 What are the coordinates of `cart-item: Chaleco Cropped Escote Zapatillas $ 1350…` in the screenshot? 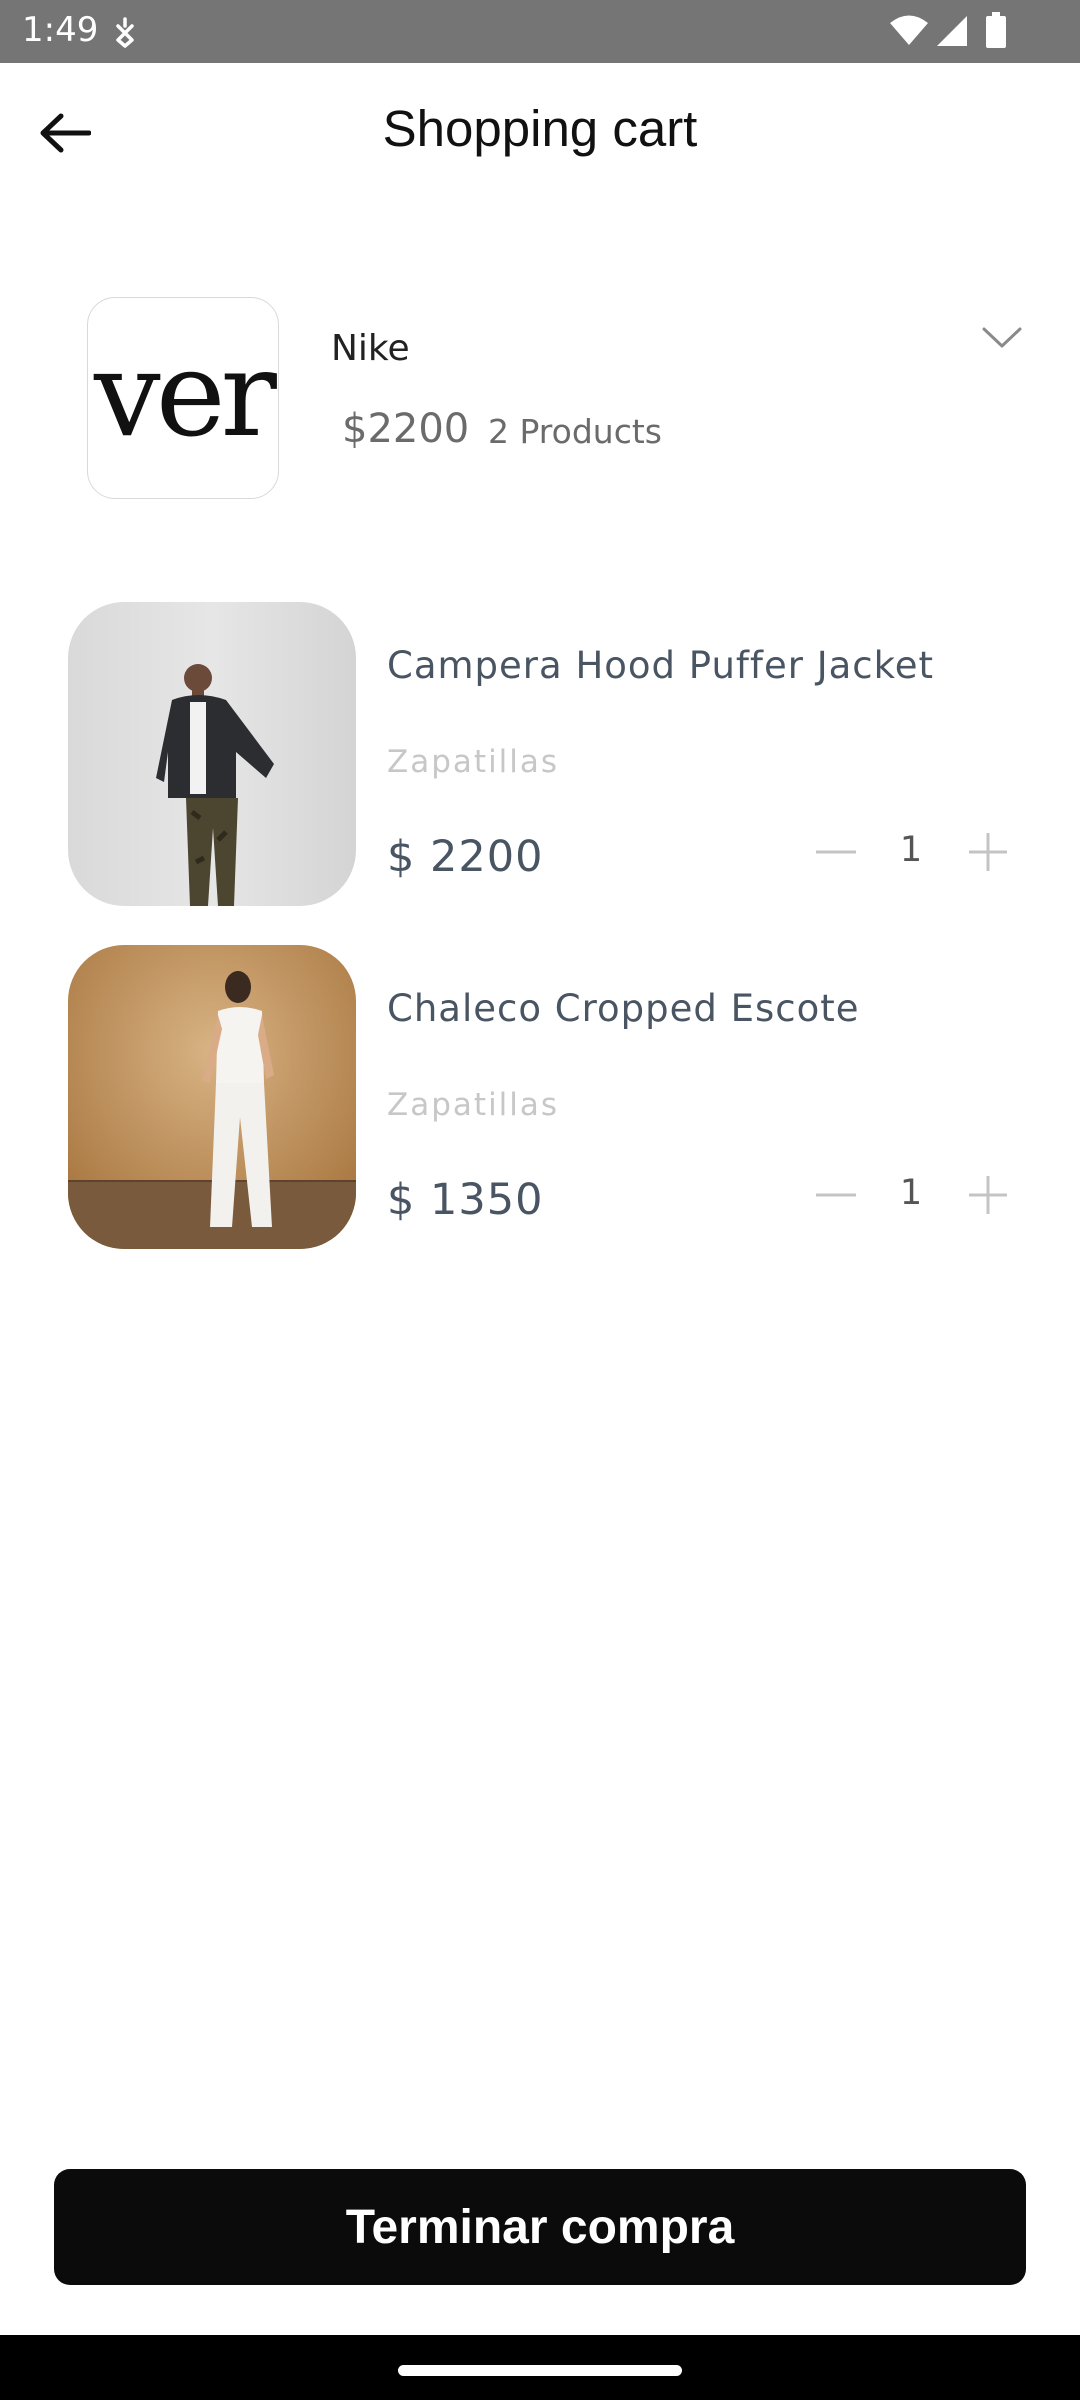 It's located at (540, 1097).